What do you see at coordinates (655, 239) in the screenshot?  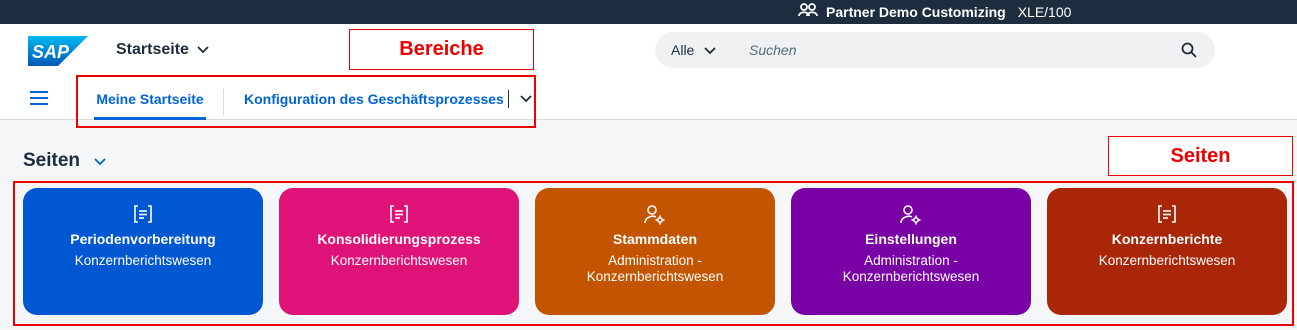 I see `tile-title: Stammdaten` at bounding box center [655, 239].